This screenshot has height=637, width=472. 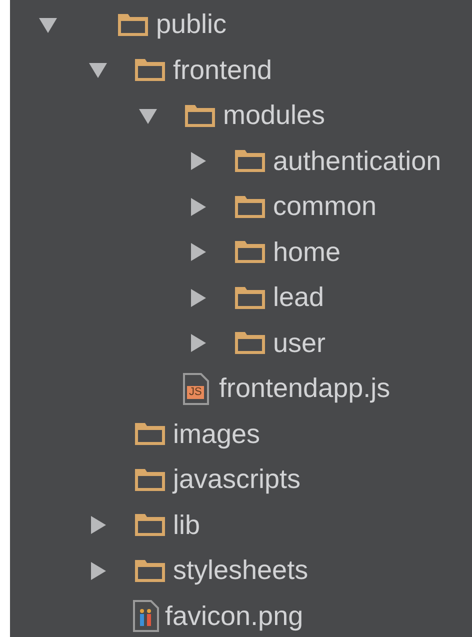 What do you see at coordinates (216, 434) in the screenshot?
I see `folder-name: images` at bounding box center [216, 434].